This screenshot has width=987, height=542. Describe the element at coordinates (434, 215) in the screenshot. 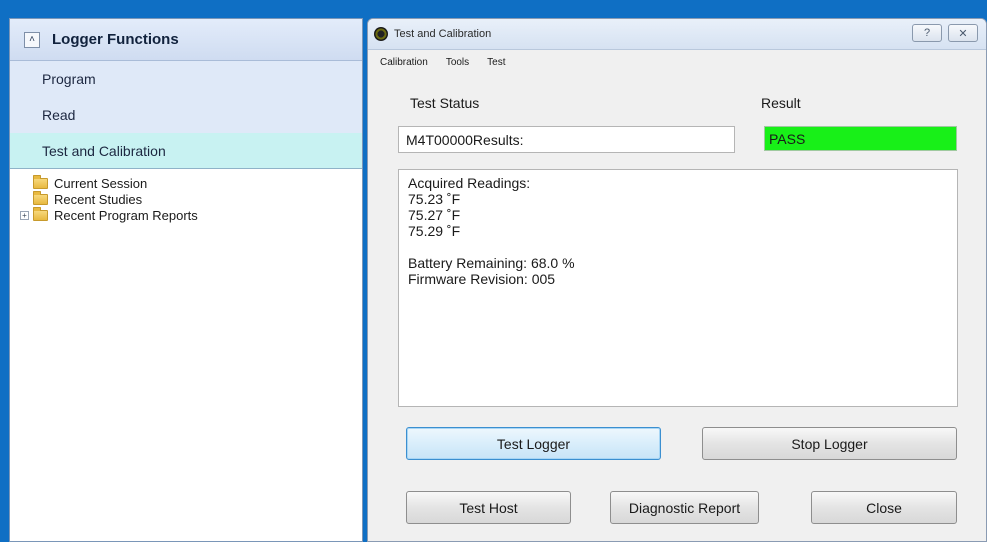

I see `readings-line: 75.27 ˚F` at that location.